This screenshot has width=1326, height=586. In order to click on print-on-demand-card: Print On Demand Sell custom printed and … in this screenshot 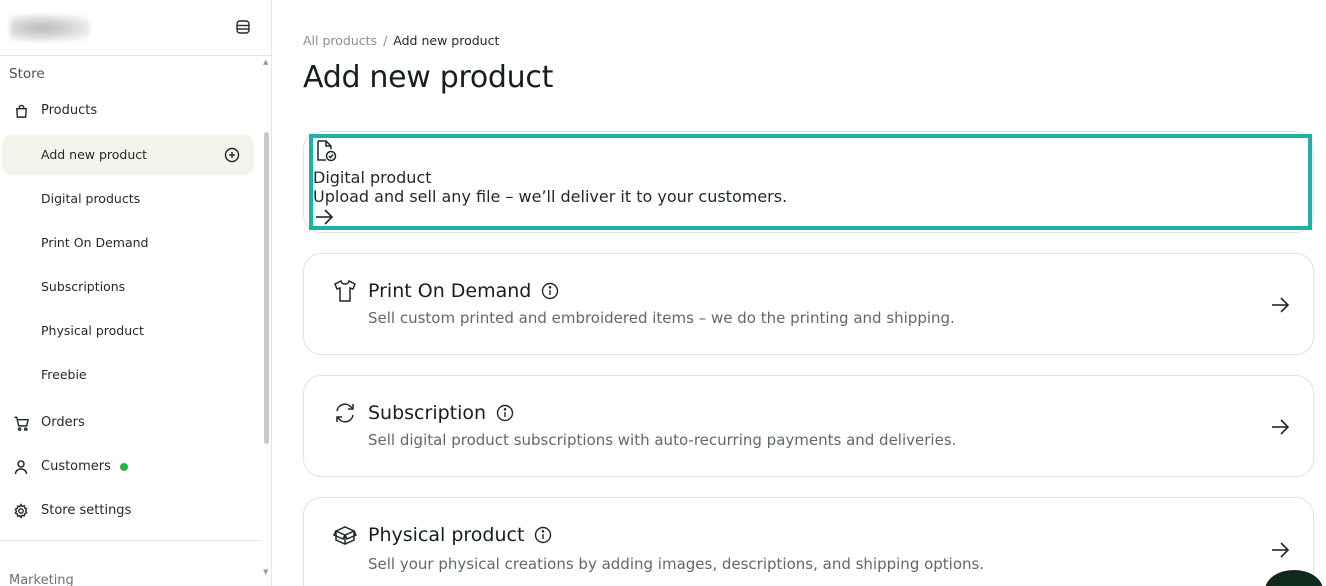, I will do `click(808, 304)`.